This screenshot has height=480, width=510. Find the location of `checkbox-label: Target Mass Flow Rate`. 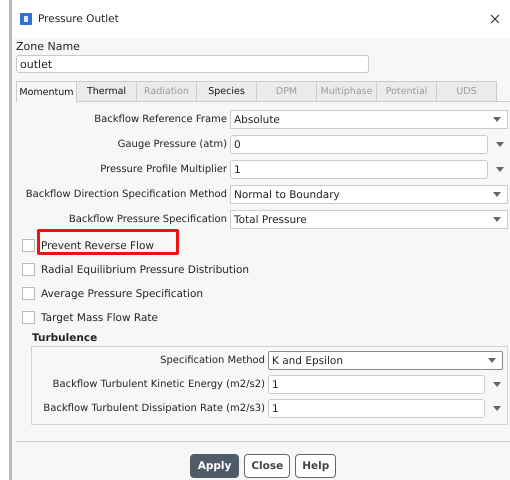

checkbox-label: Target Mass Flow Rate is located at coordinates (99, 318).